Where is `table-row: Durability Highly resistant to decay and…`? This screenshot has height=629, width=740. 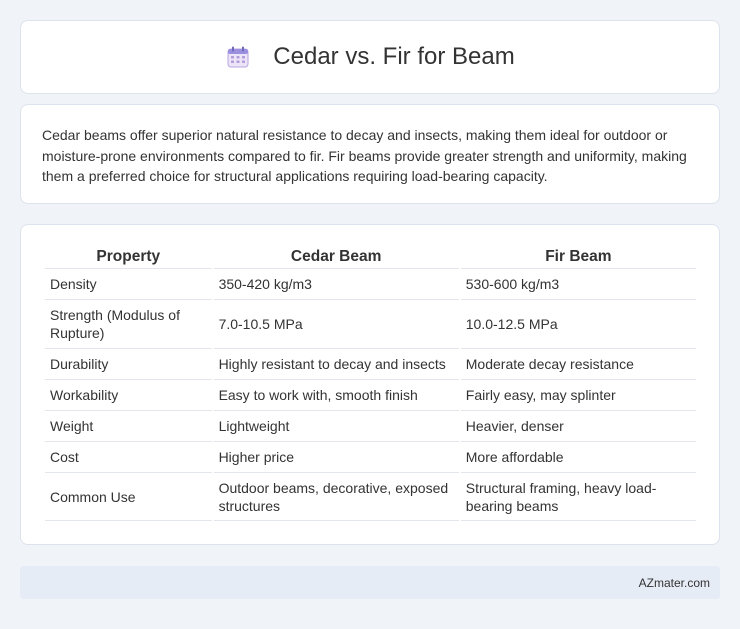
table-row: Durability Highly resistant to decay and… is located at coordinates (370, 364).